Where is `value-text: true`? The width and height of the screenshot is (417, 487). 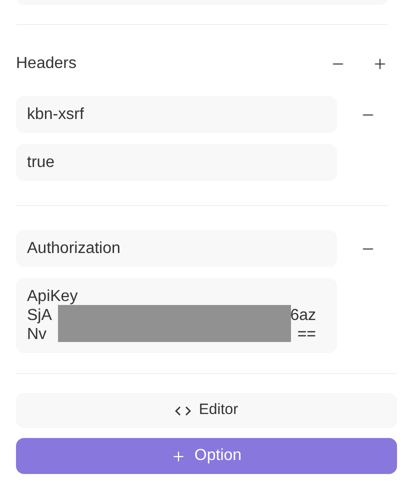
value-text: true is located at coordinates (41, 162).